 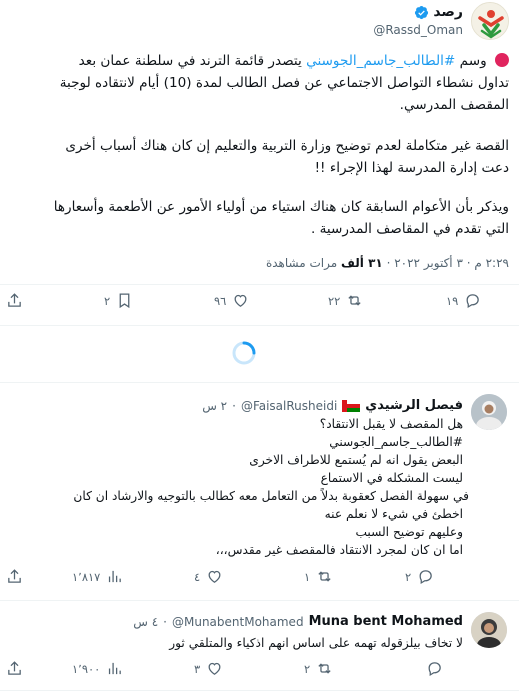 What do you see at coordinates (356, 460) in the screenshot?
I see `reply-text-line: البعض يقول انه لم يُستمع للاطراف الاخرى` at bounding box center [356, 460].